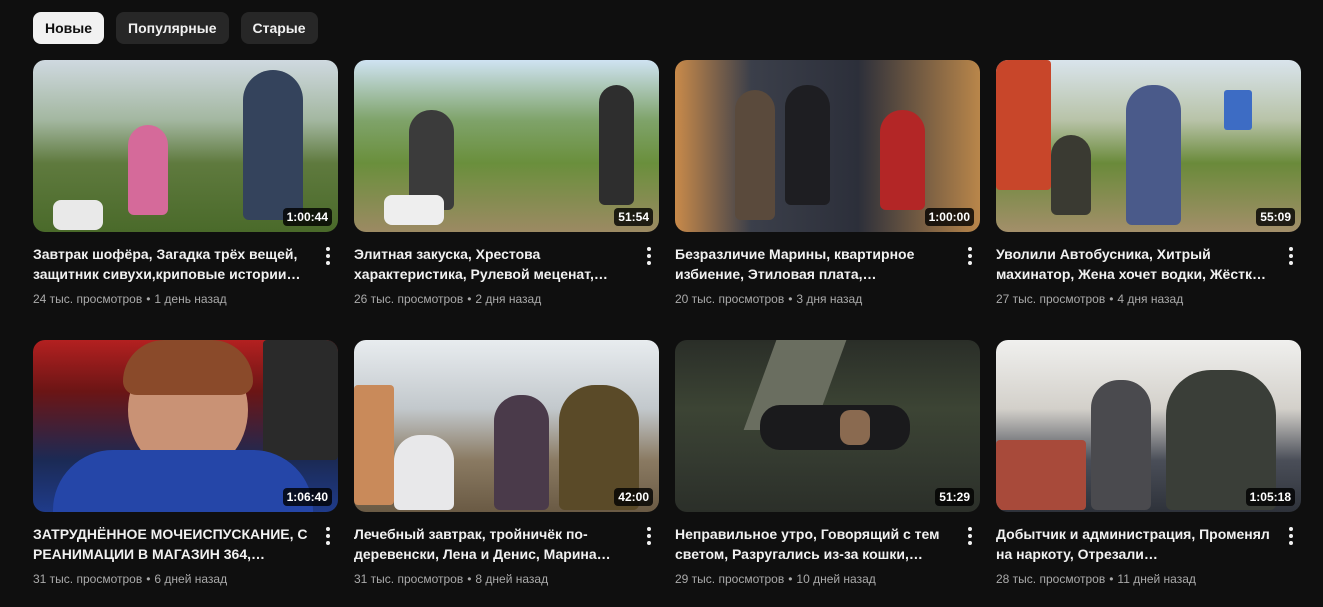 Image resolution: width=1323 pixels, height=607 pixels. What do you see at coordinates (949, 217) in the screenshot?
I see `video-duration: 1:00:00` at bounding box center [949, 217].